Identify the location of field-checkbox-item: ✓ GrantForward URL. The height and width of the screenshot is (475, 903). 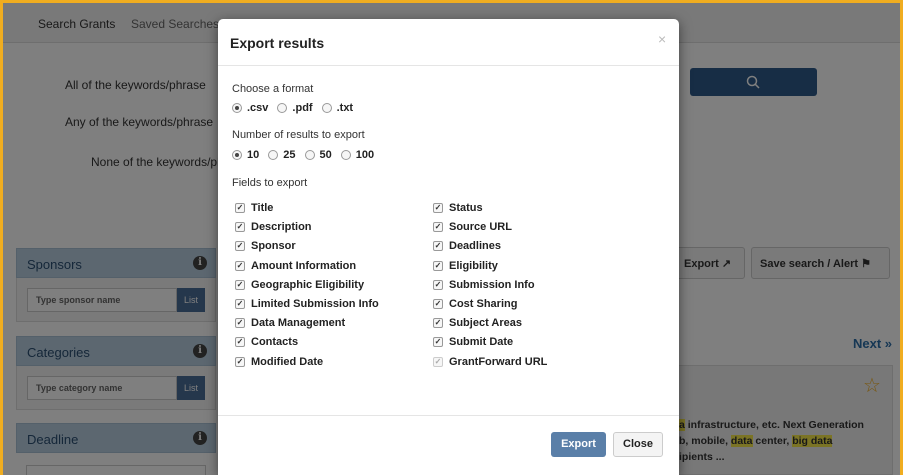
(490, 362).